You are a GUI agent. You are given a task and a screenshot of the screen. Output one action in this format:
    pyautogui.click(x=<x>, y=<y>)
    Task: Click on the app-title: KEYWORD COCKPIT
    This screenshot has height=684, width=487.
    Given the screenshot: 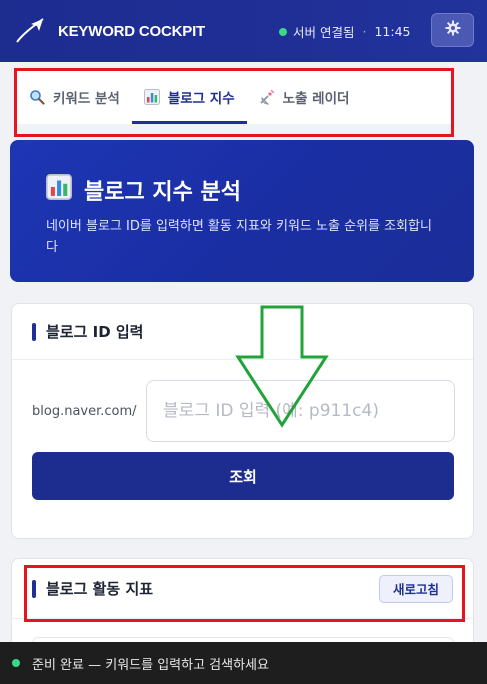 What is the action you would take?
    pyautogui.click(x=132, y=31)
    